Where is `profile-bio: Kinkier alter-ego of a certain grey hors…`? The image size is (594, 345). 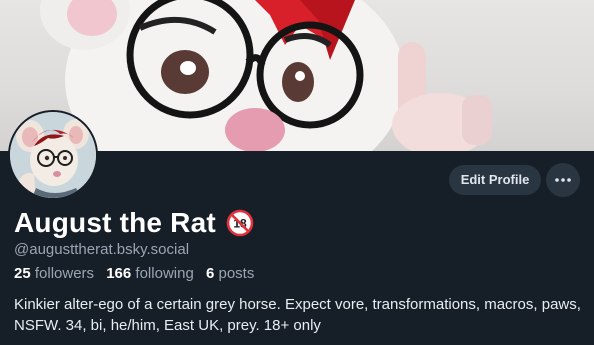 profile-bio: Kinkier alter-ego of a certain grey hors… is located at coordinates (297, 315).